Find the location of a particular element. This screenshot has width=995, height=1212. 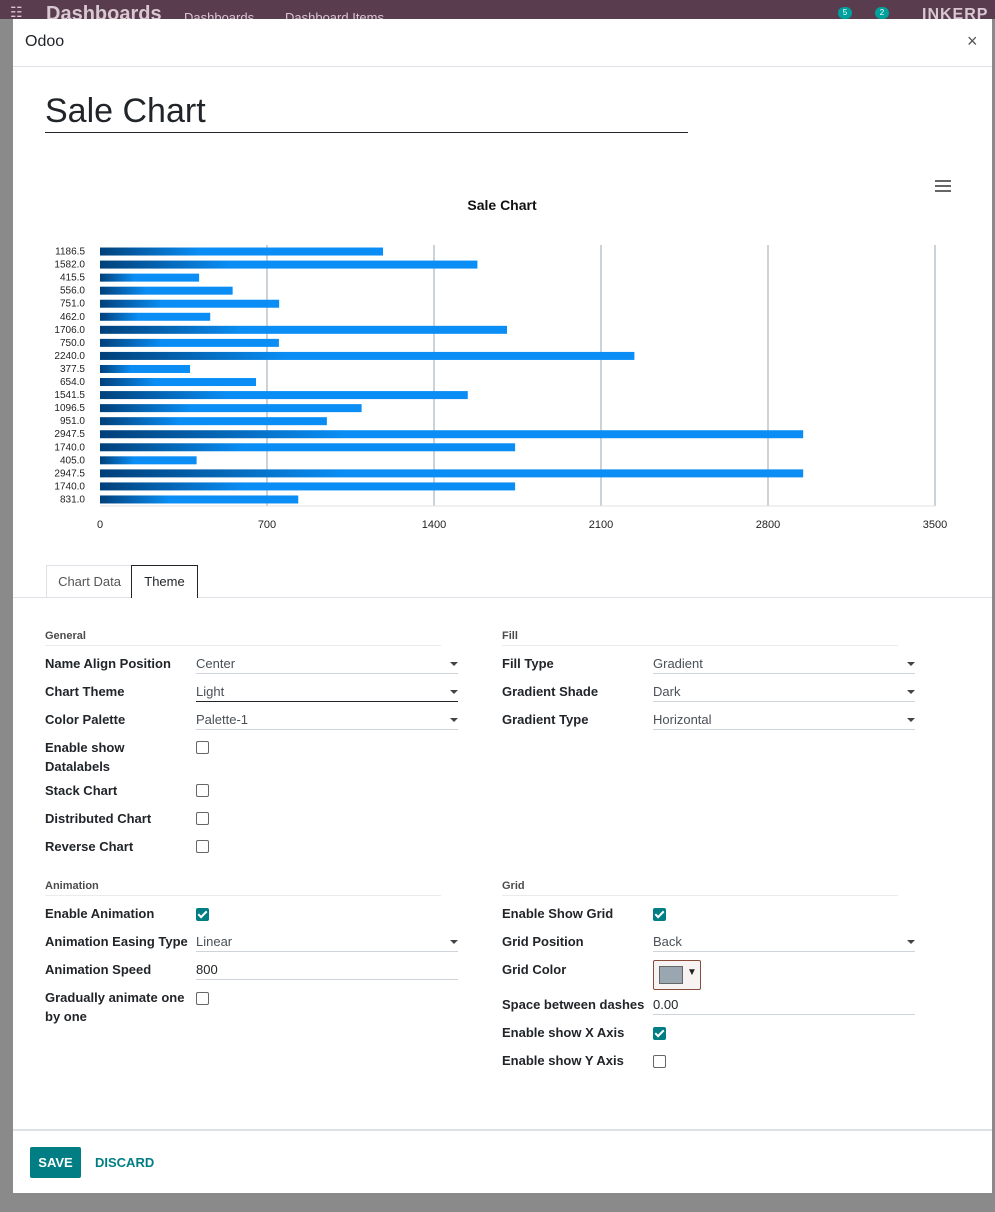

color-palette-select: Palette-1 is located at coordinates (327, 720).